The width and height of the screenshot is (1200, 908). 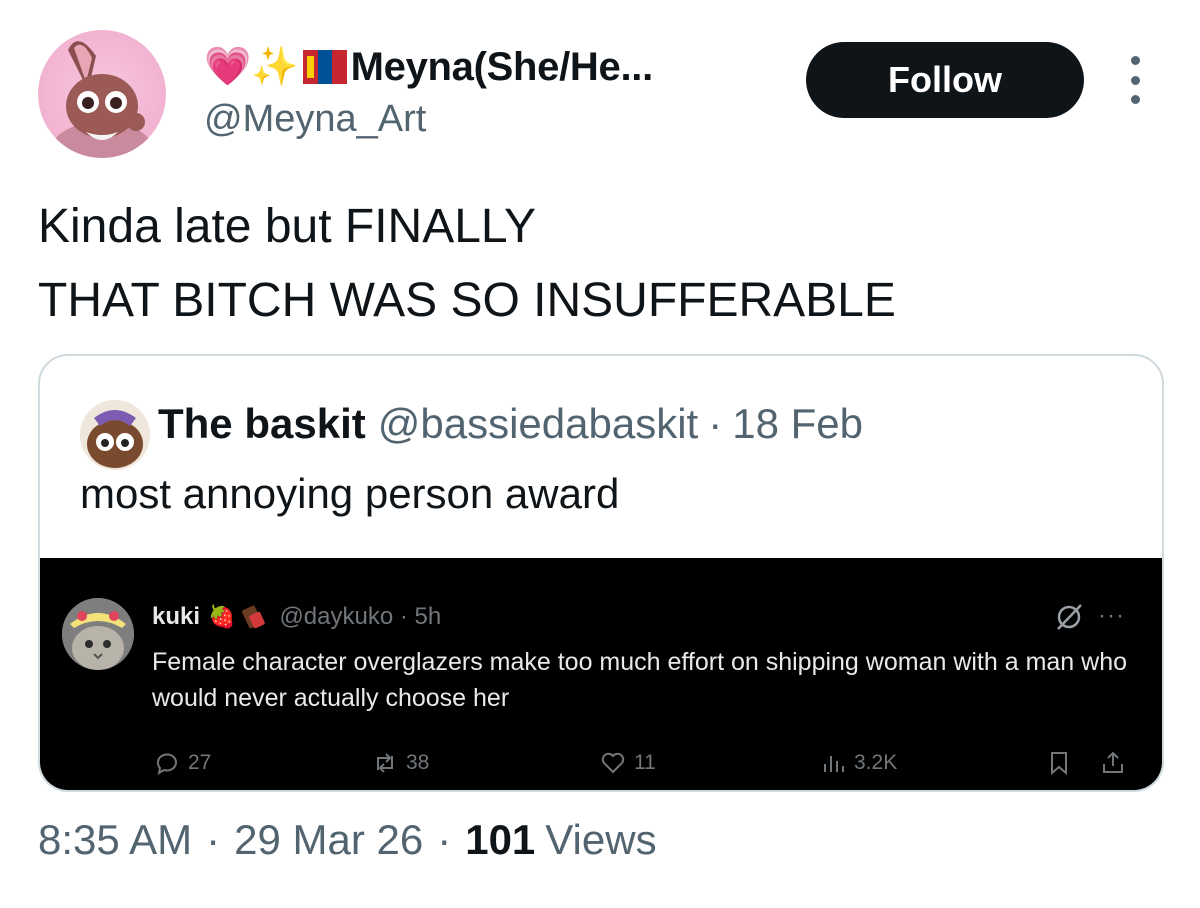 I want to click on quoted-tweet-header: The baskit @bassiedabaskit · 18 Feb, so click(x=510, y=424).